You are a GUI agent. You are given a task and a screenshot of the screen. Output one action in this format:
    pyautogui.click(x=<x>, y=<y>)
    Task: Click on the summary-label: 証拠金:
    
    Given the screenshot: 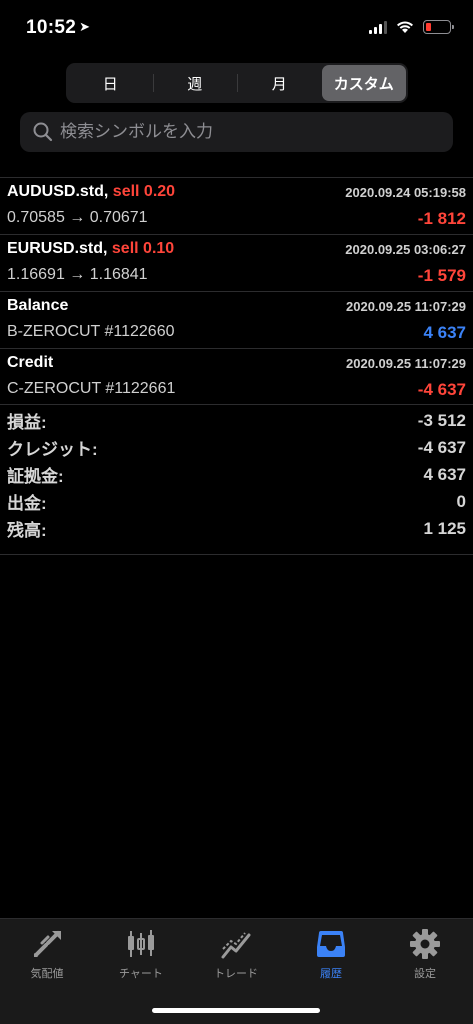 What is the action you would take?
    pyautogui.click(x=35, y=476)
    